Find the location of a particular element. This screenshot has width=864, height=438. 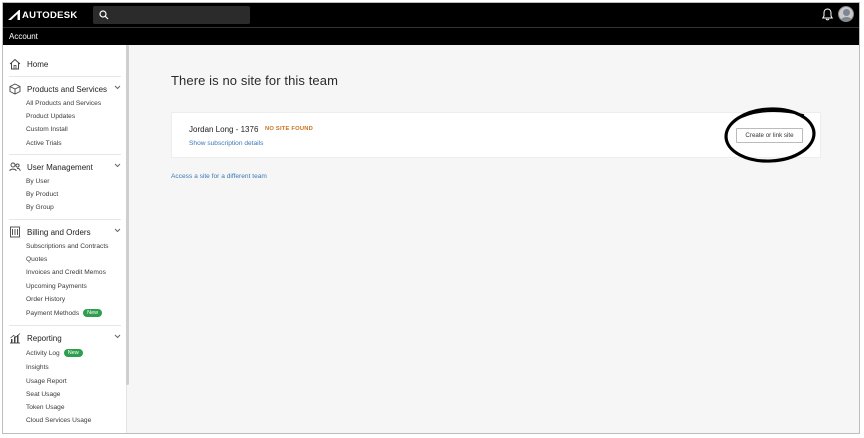

sidebar-item-label: Custom Install is located at coordinates (47, 129).